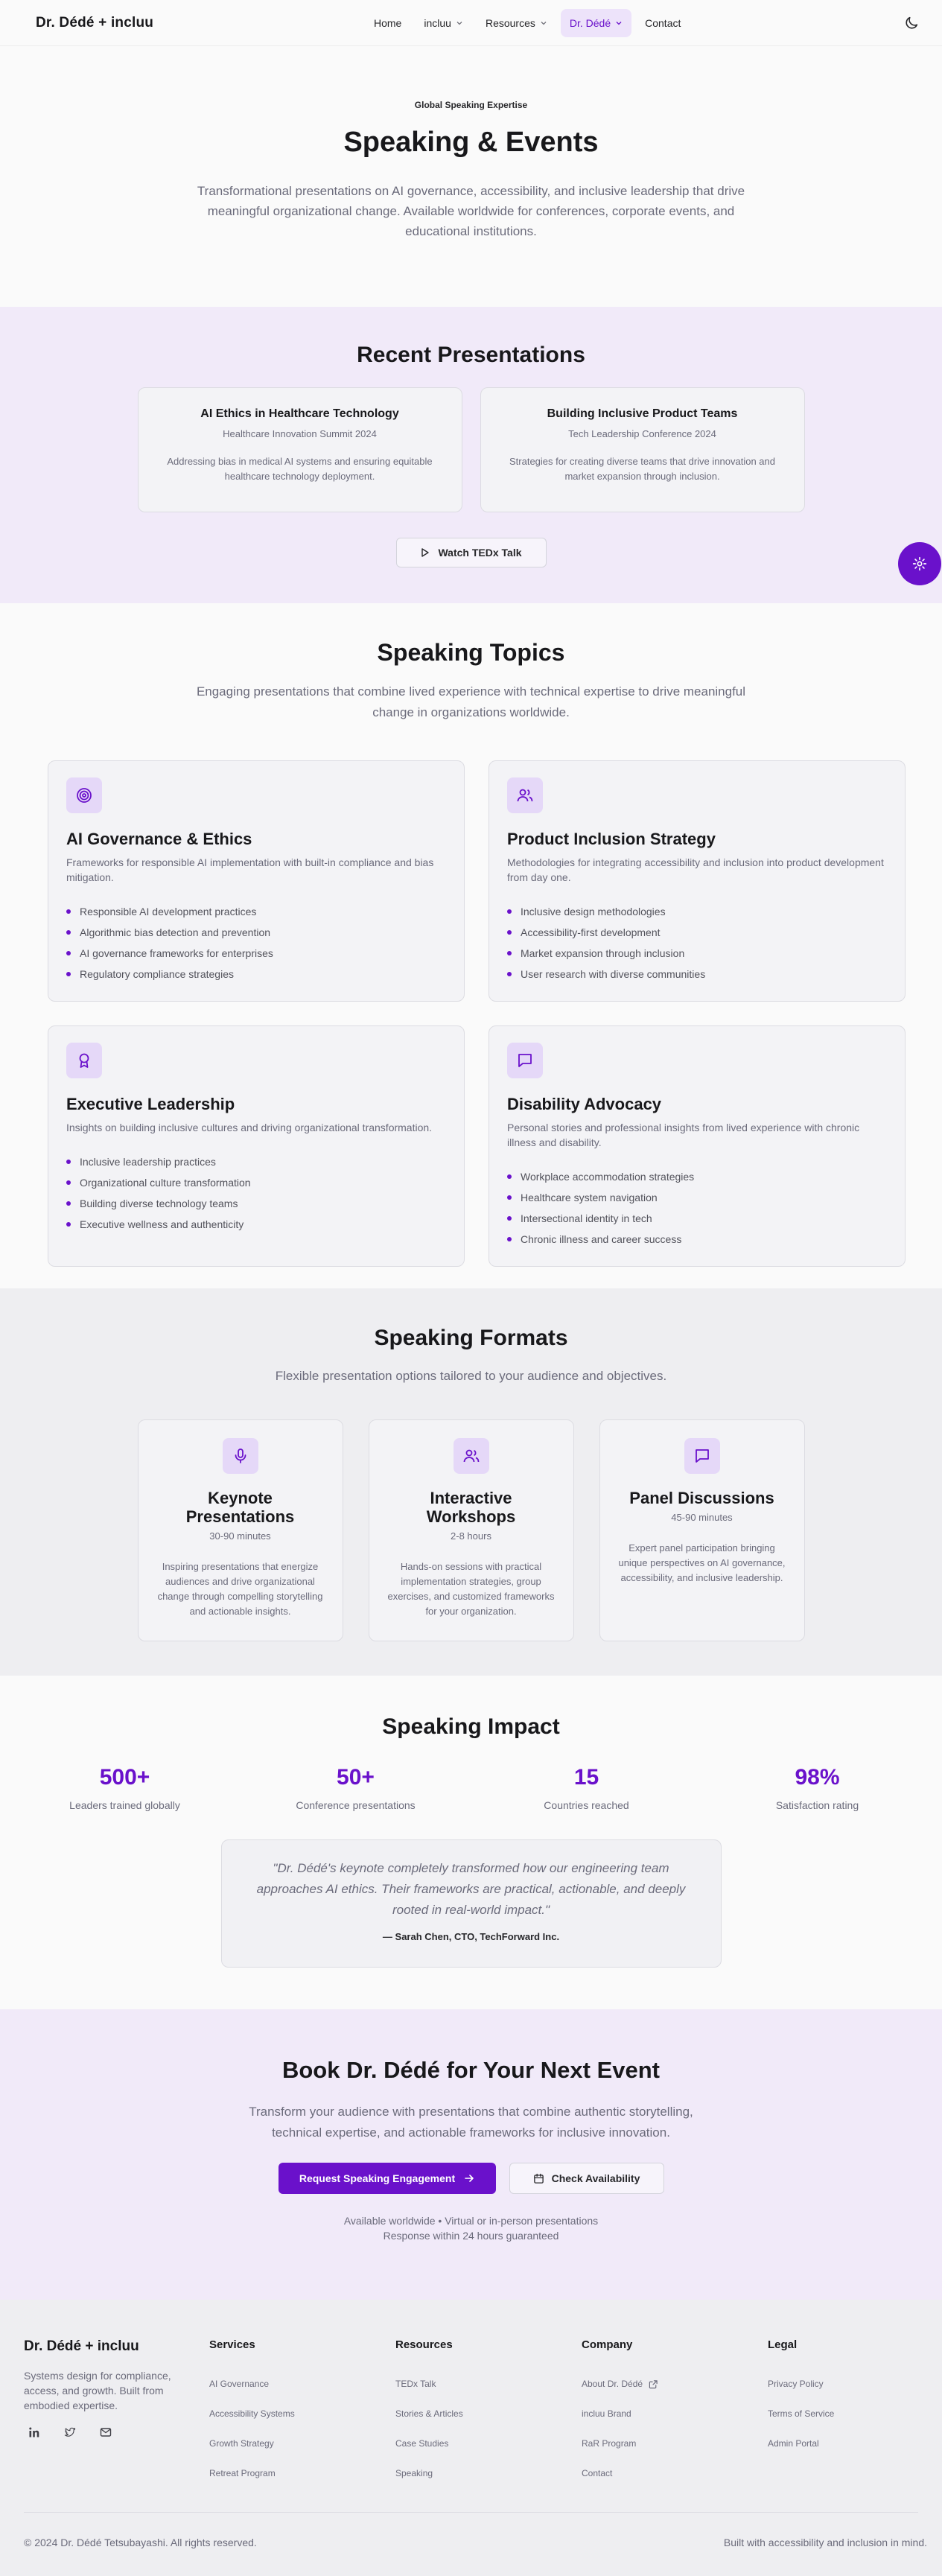  Describe the element at coordinates (151, 1104) in the screenshot. I see `topic-title: Executive Leadership` at that location.